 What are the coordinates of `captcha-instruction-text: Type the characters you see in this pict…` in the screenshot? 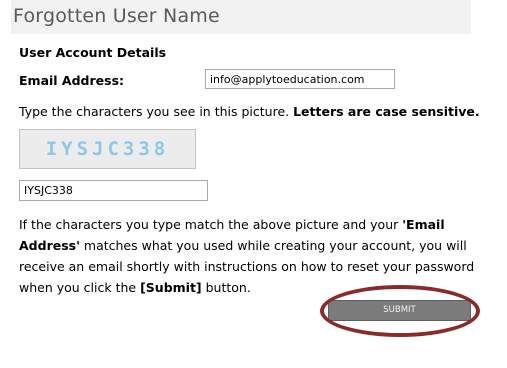 It's located at (156, 111).